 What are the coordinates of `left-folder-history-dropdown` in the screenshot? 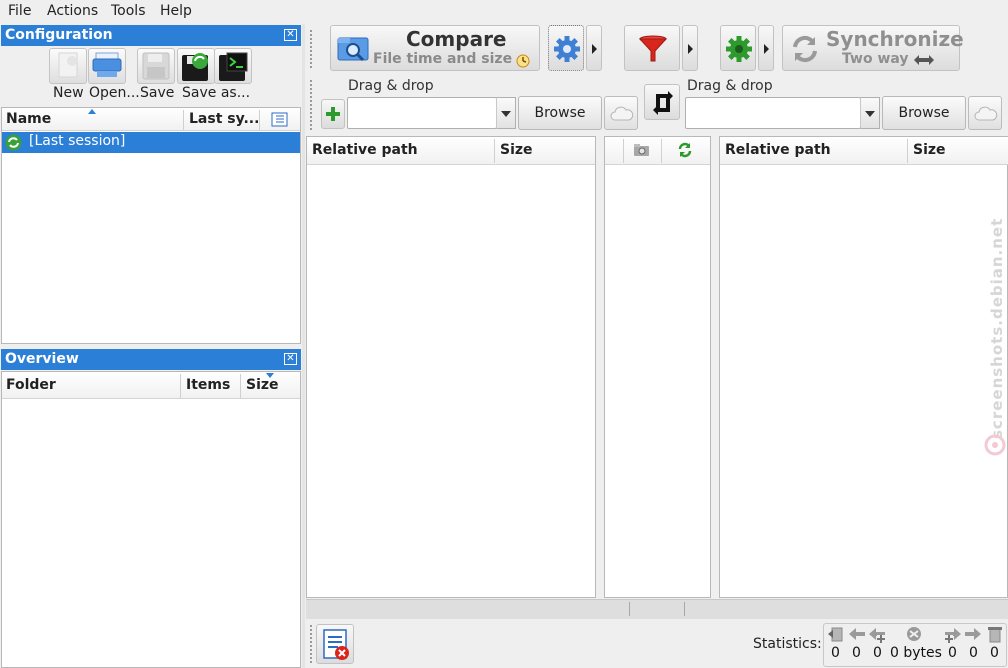 It's located at (506, 113).